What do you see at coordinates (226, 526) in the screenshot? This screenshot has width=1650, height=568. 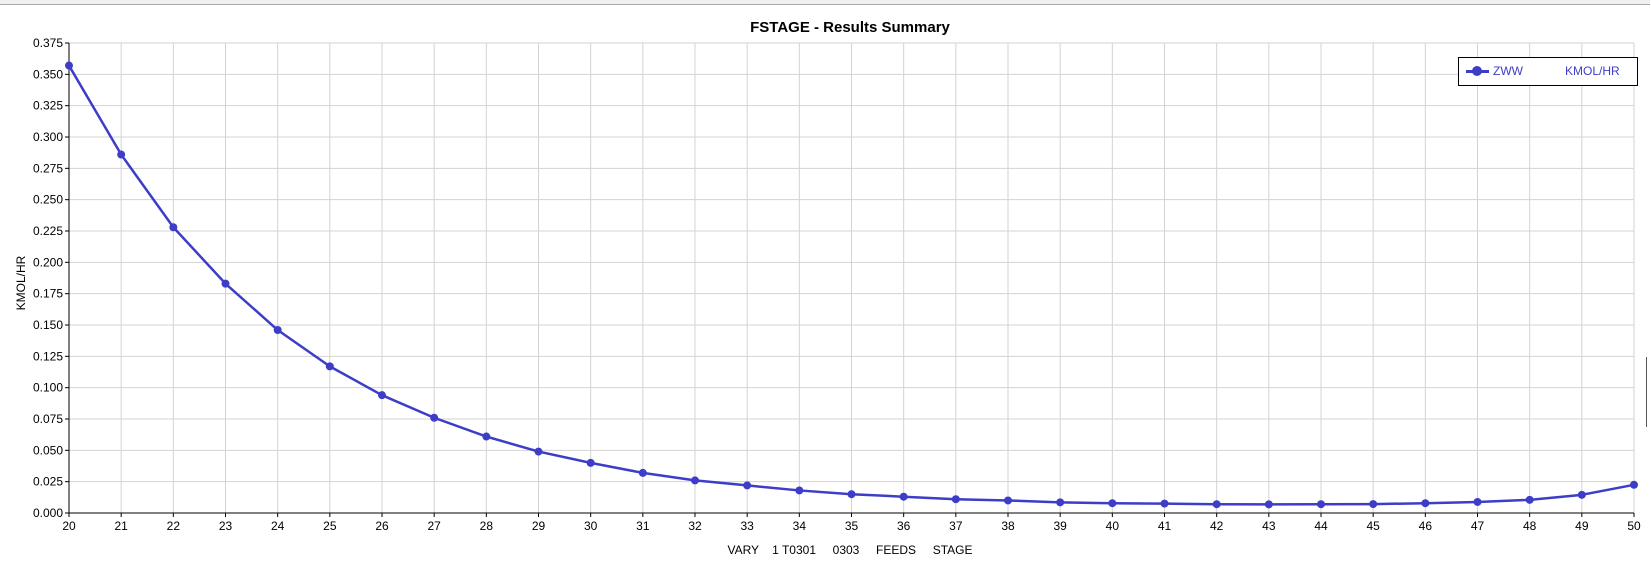 I see `x-tick-label: 23` at bounding box center [226, 526].